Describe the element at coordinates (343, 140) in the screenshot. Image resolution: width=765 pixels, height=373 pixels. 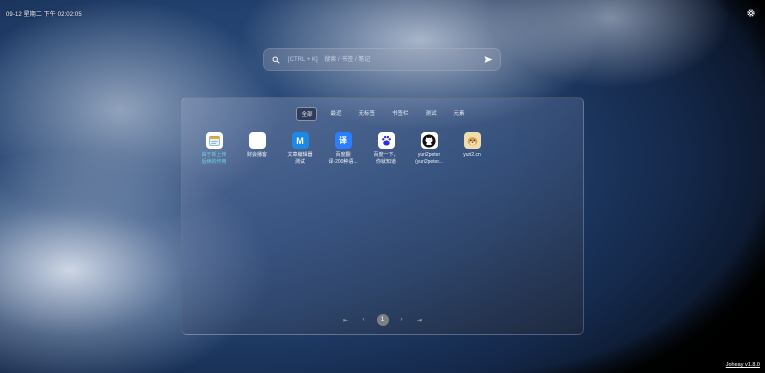
I see `translate-icon: 译` at that location.